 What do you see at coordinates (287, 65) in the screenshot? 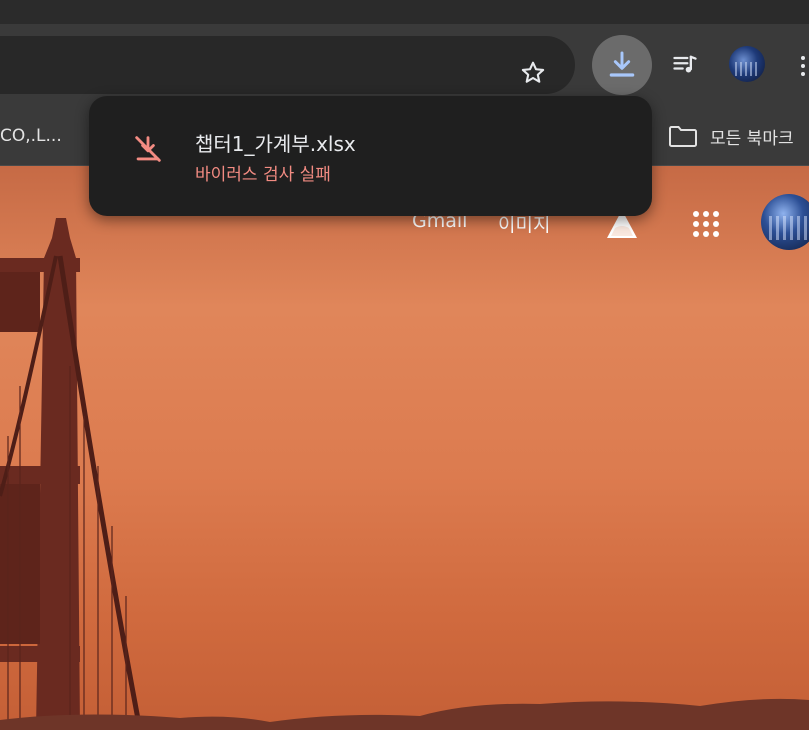
I see `address-bar` at bounding box center [287, 65].